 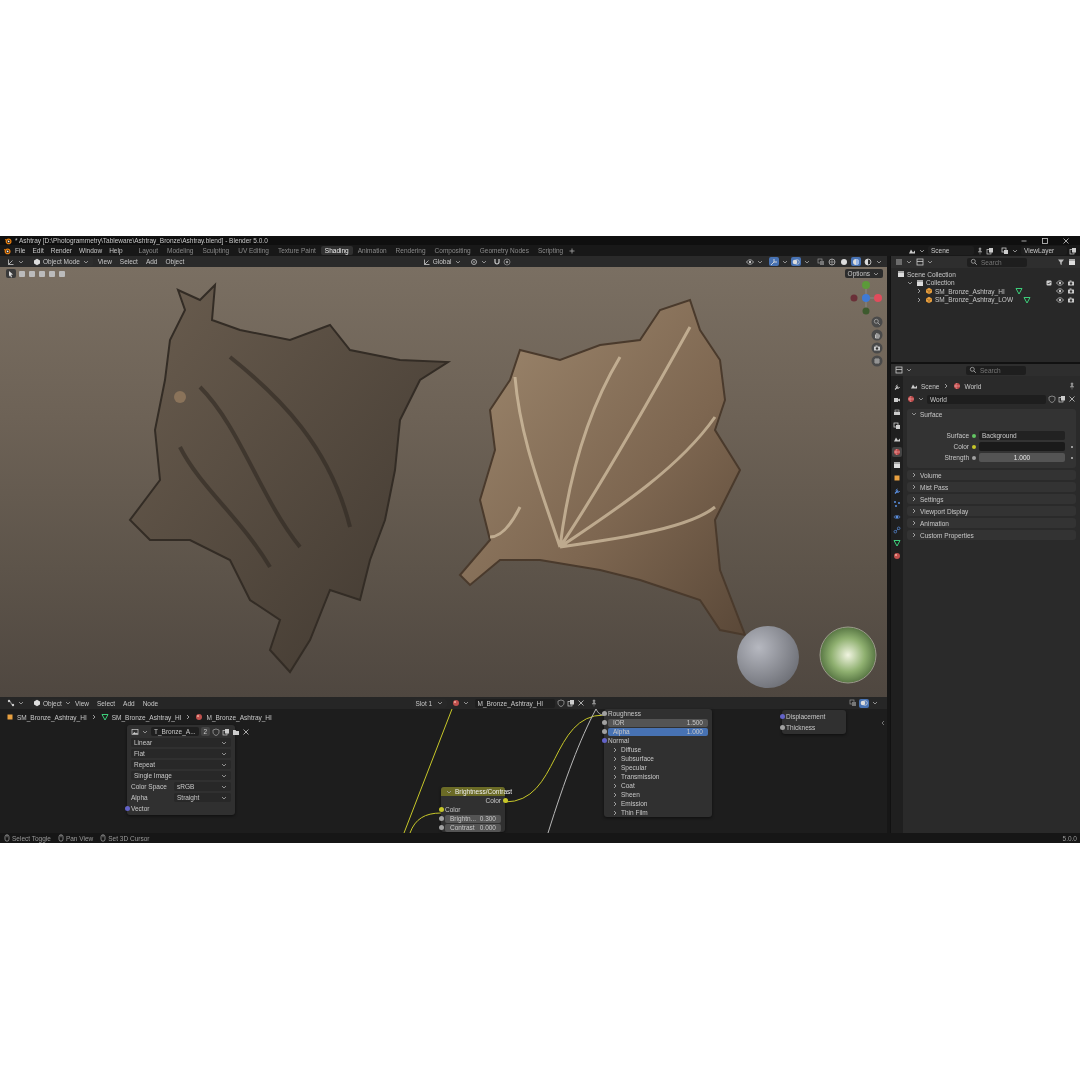 What do you see at coordinates (1005, 250) in the screenshot?
I see `layers-icon` at bounding box center [1005, 250].